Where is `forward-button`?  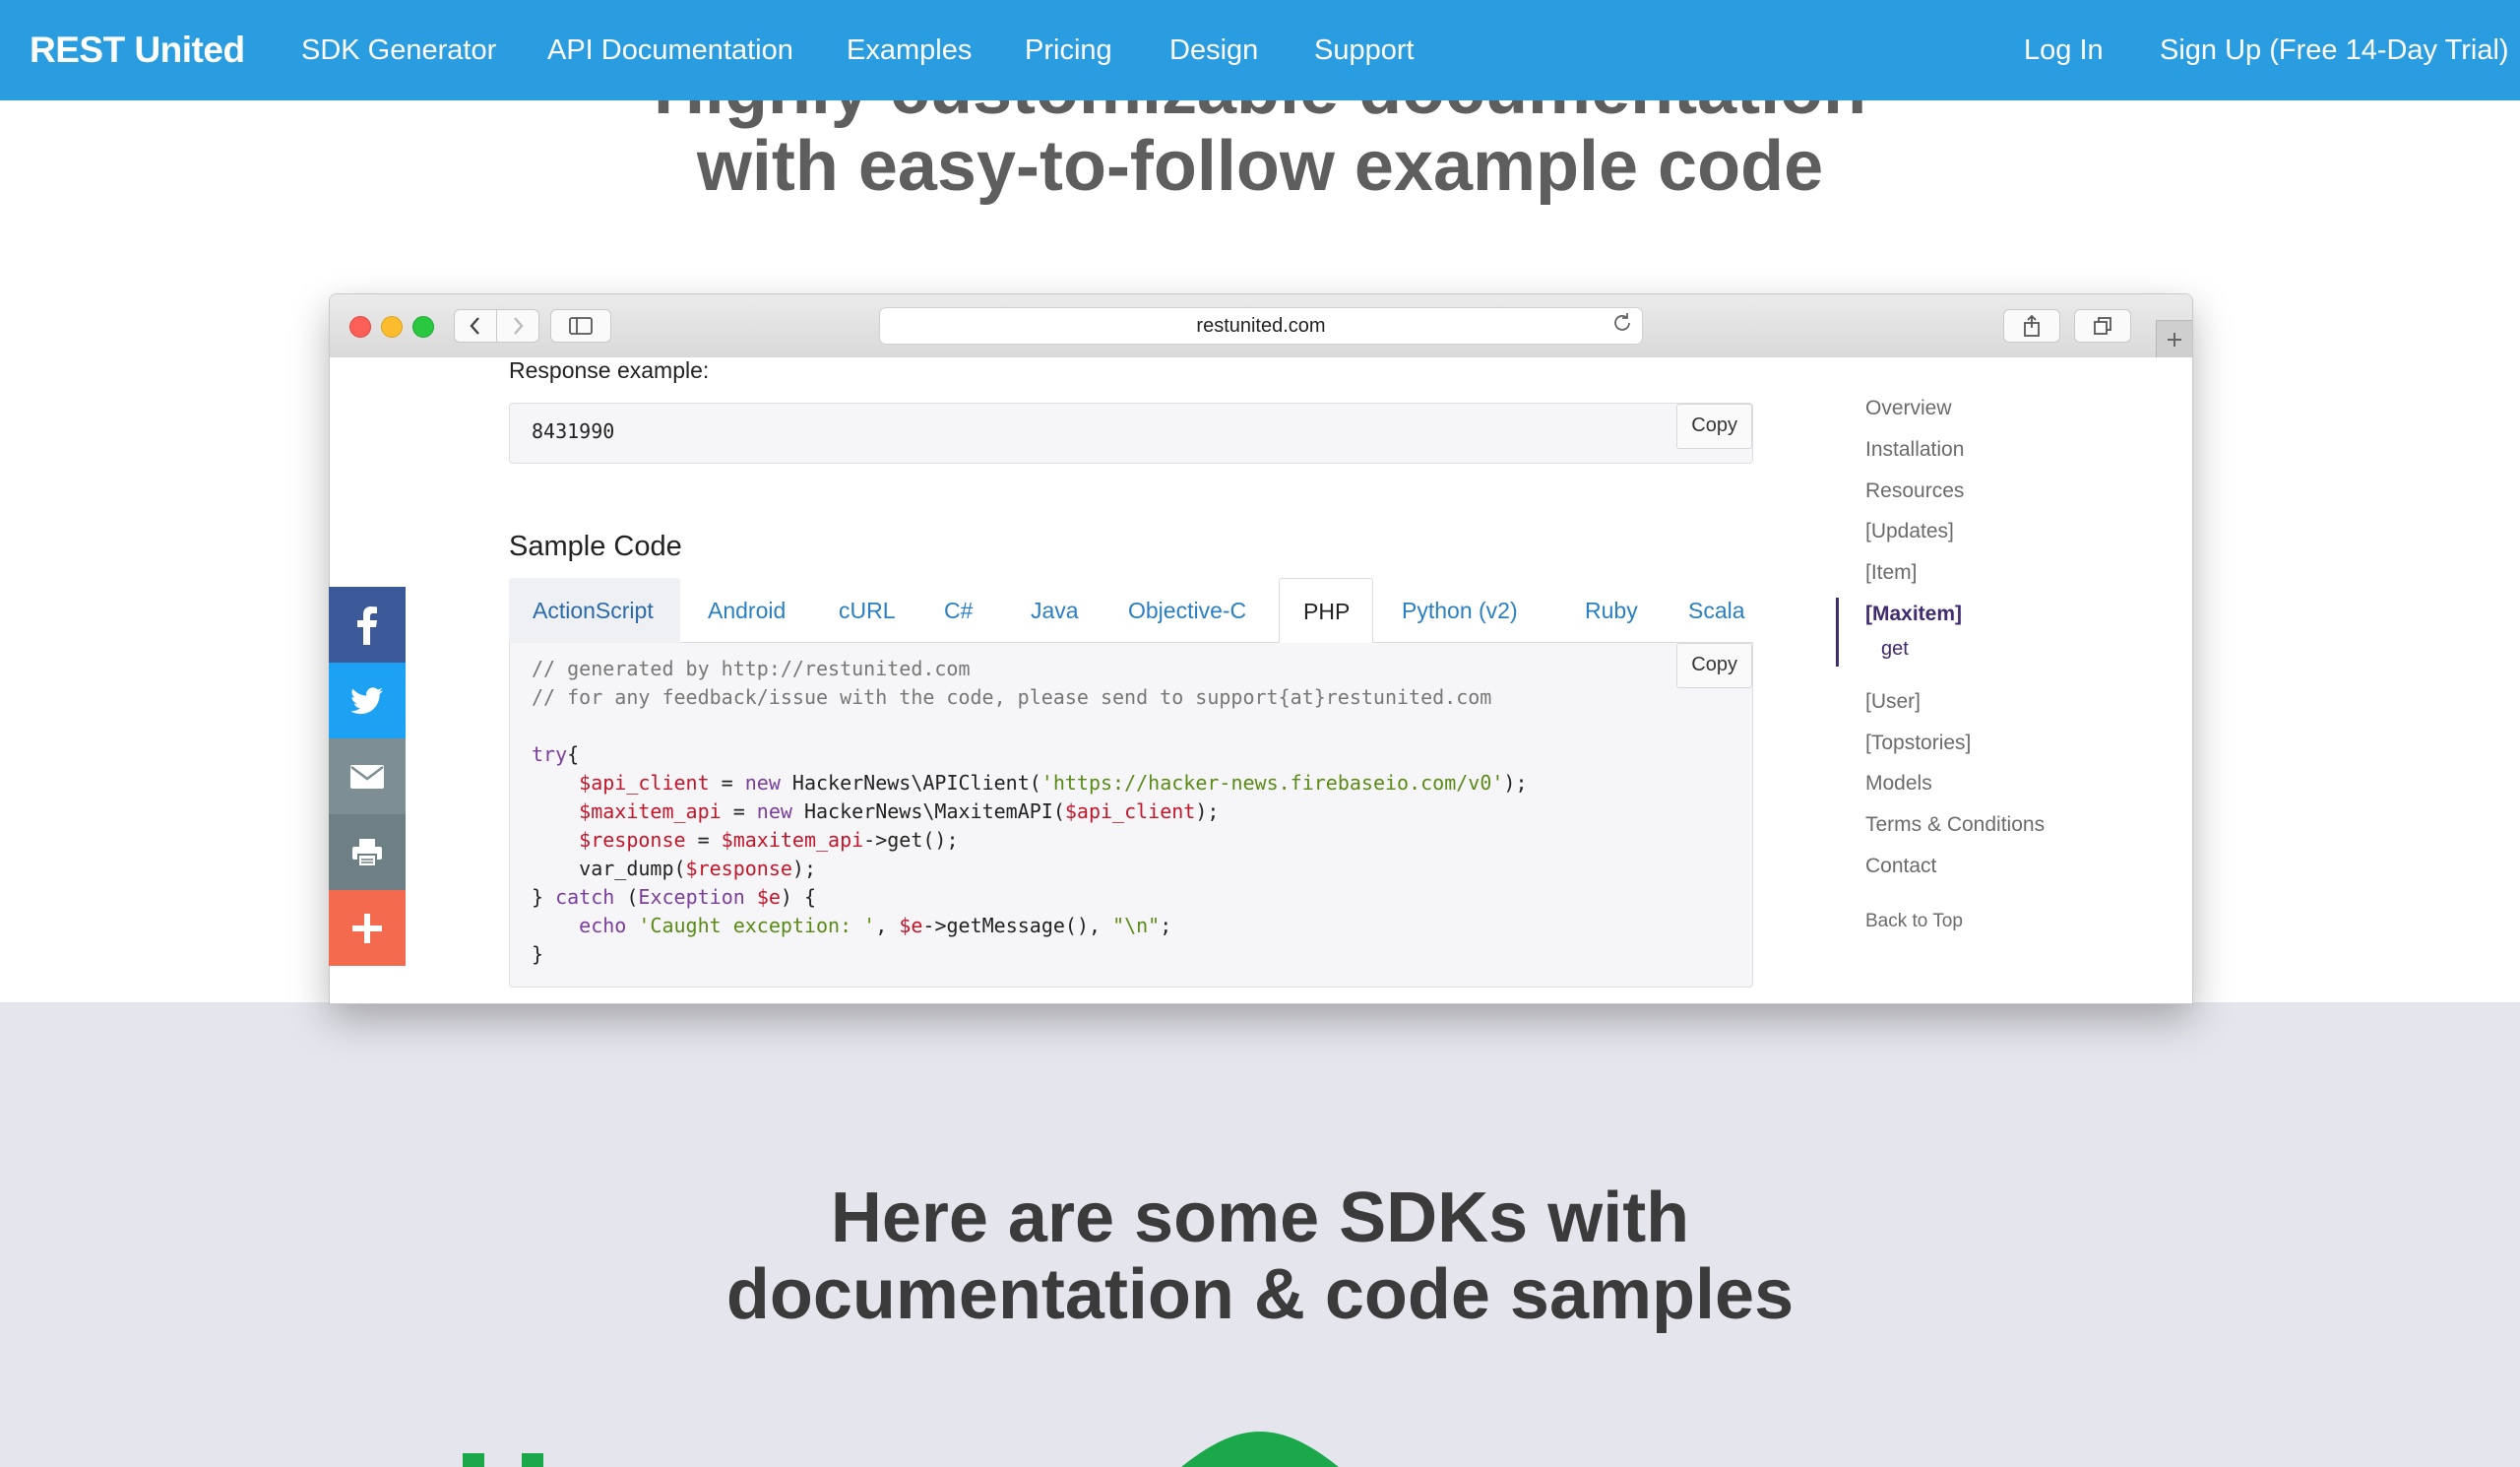 forward-button is located at coordinates (517, 326).